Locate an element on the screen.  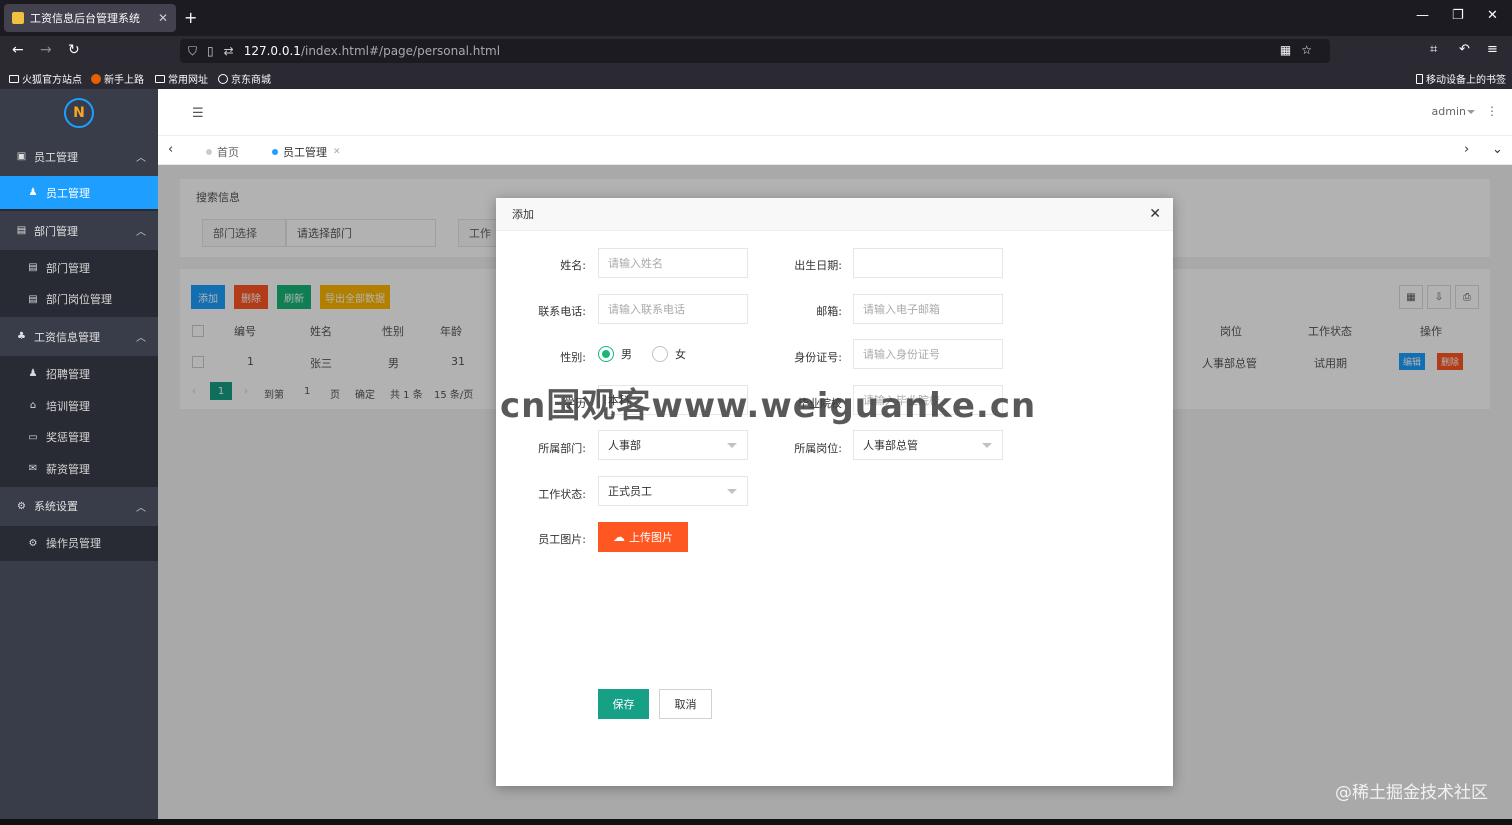
browser-tab: 工资信息后台管理系统 ✕ is located at coordinates (90, 18).